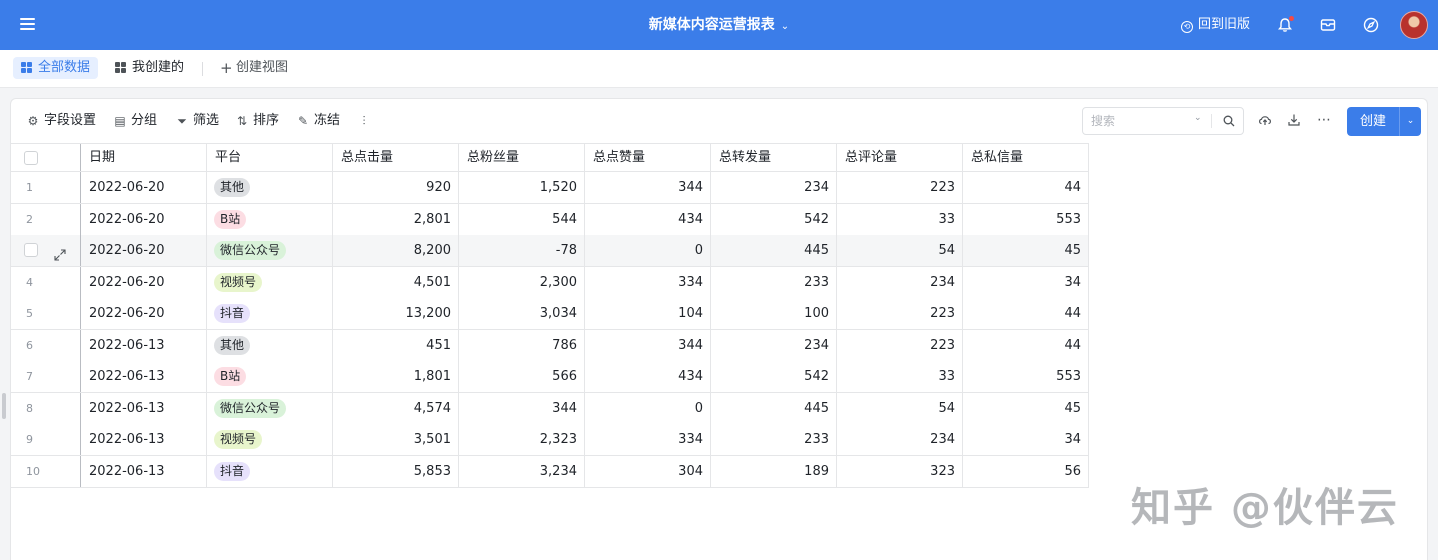 This screenshot has height=560, width=1438. I want to click on table-row: 9 2022-06-13 视频号 3,501 2,323 334 233 234 34, so click(550, 440).